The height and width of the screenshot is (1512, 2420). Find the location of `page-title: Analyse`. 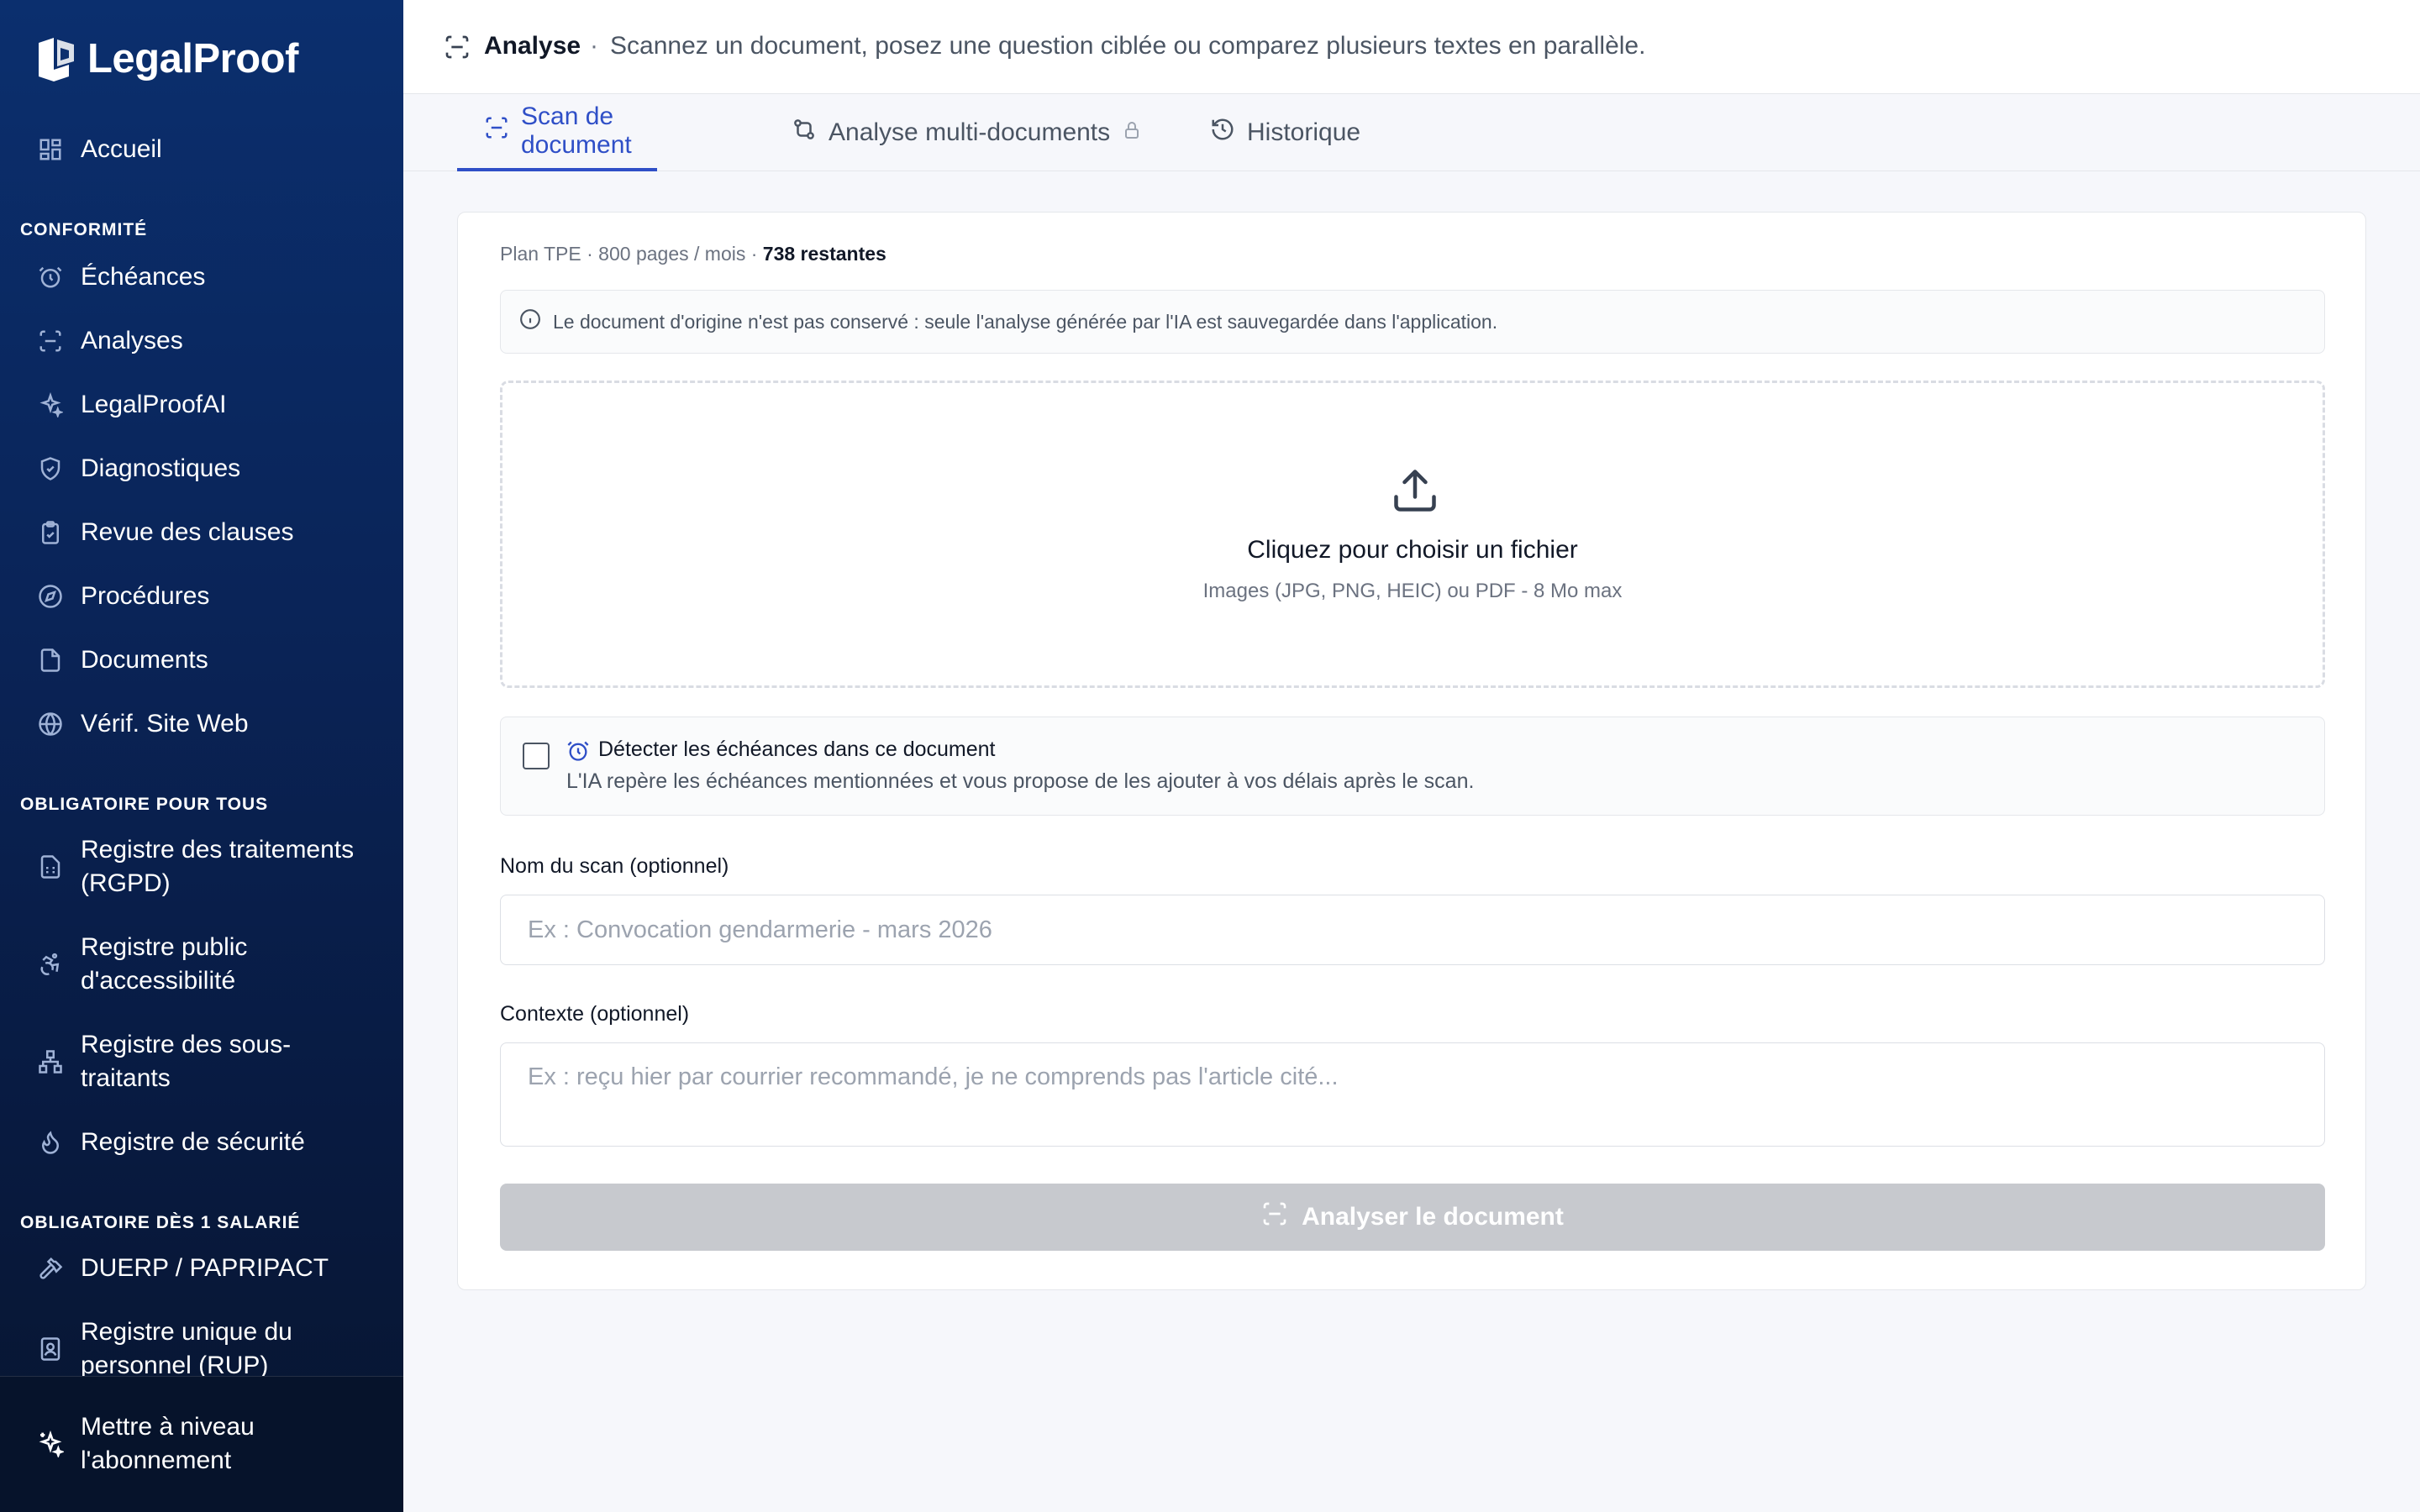

page-title: Analyse is located at coordinates (532, 46).